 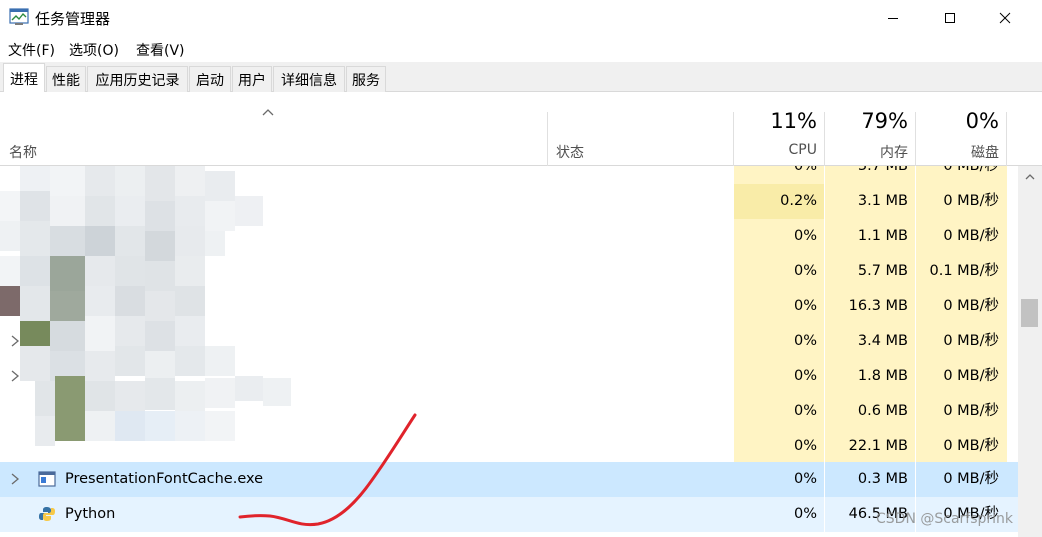 What do you see at coordinates (945, 519) in the screenshot?
I see `watermark: CSDN @Scarfsprink` at bounding box center [945, 519].